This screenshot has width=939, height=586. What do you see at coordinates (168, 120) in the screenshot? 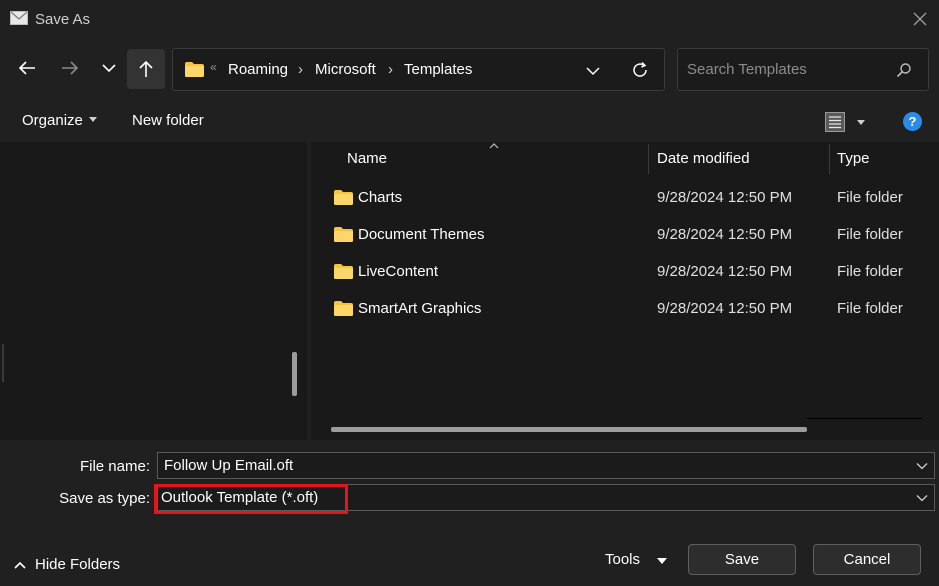
I see `new-folder-button: New folder` at bounding box center [168, 120].